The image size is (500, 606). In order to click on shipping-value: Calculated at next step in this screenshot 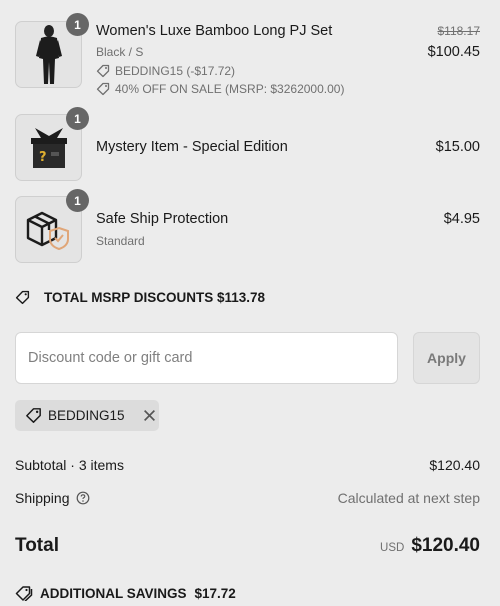, I will do `click(408, 498)`.